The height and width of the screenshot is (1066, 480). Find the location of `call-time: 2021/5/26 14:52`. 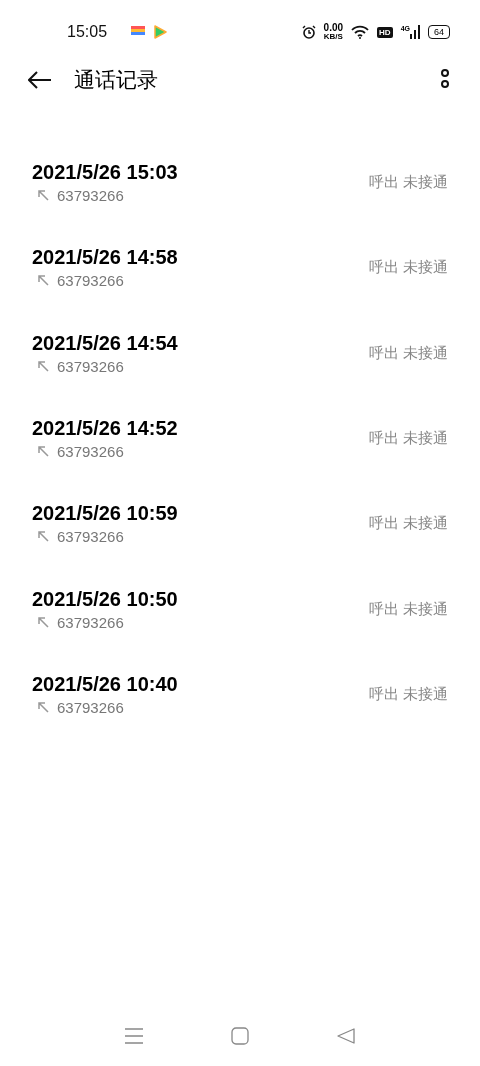

call-time: 2021/5/26 14:52 is located at coordinates (105, 429).